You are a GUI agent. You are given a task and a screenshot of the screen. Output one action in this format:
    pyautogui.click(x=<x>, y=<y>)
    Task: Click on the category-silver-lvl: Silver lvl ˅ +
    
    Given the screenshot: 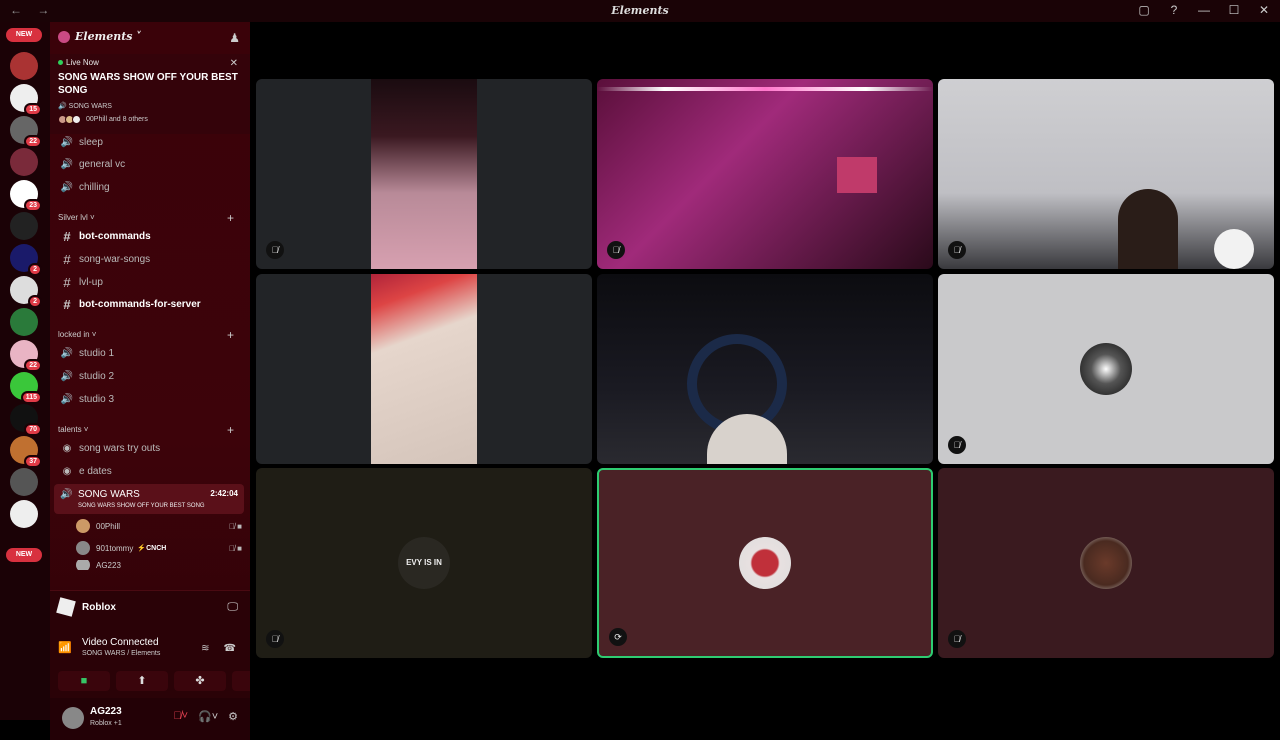 What is the action you would take?
    pyautogui.click(x=150, y=218)
    